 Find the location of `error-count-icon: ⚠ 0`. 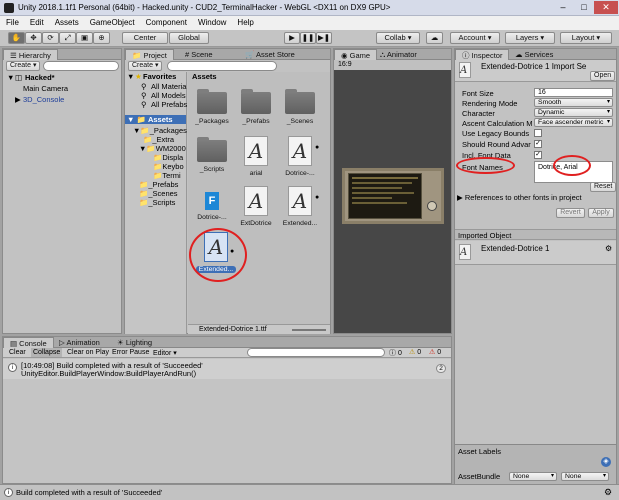

error-count-icon: ⚠ 0 is located at coordinates (435, 352).